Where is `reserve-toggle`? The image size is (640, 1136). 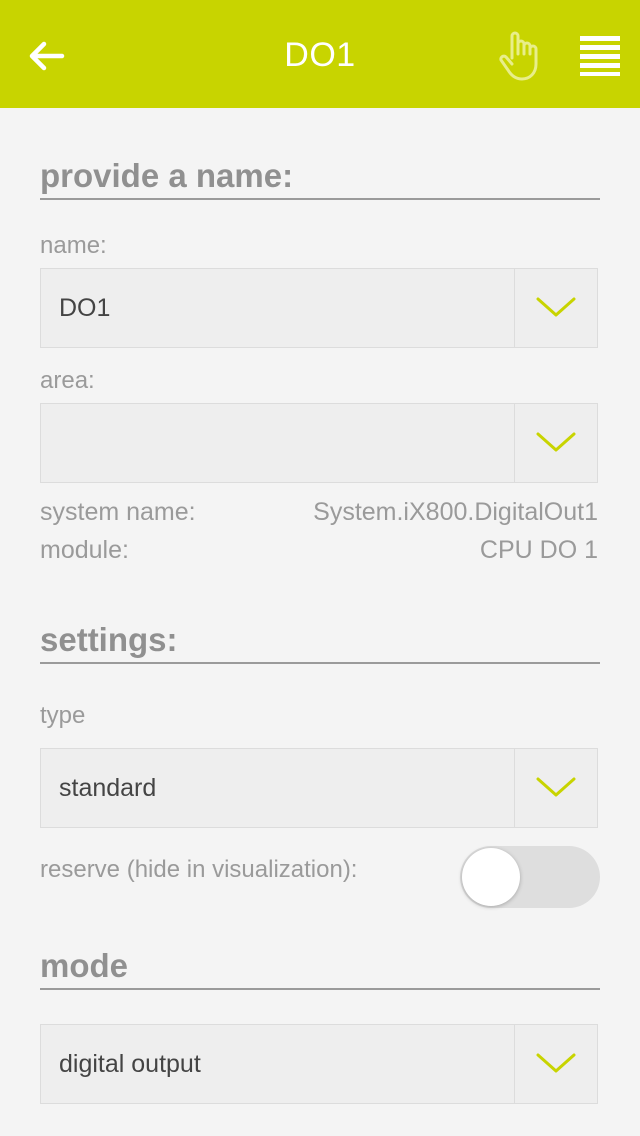 reserve-toggle is located at coordinates (530, 877).